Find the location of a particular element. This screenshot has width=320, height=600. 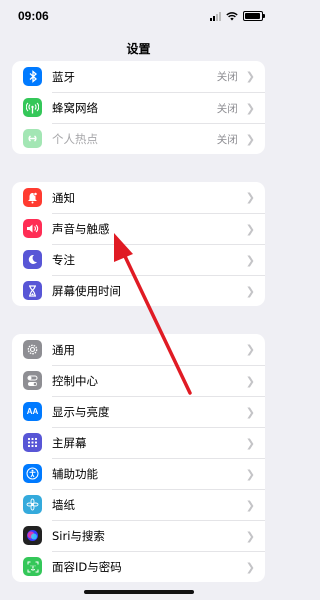

annotation-arrow is located at coordinates (153, 314).